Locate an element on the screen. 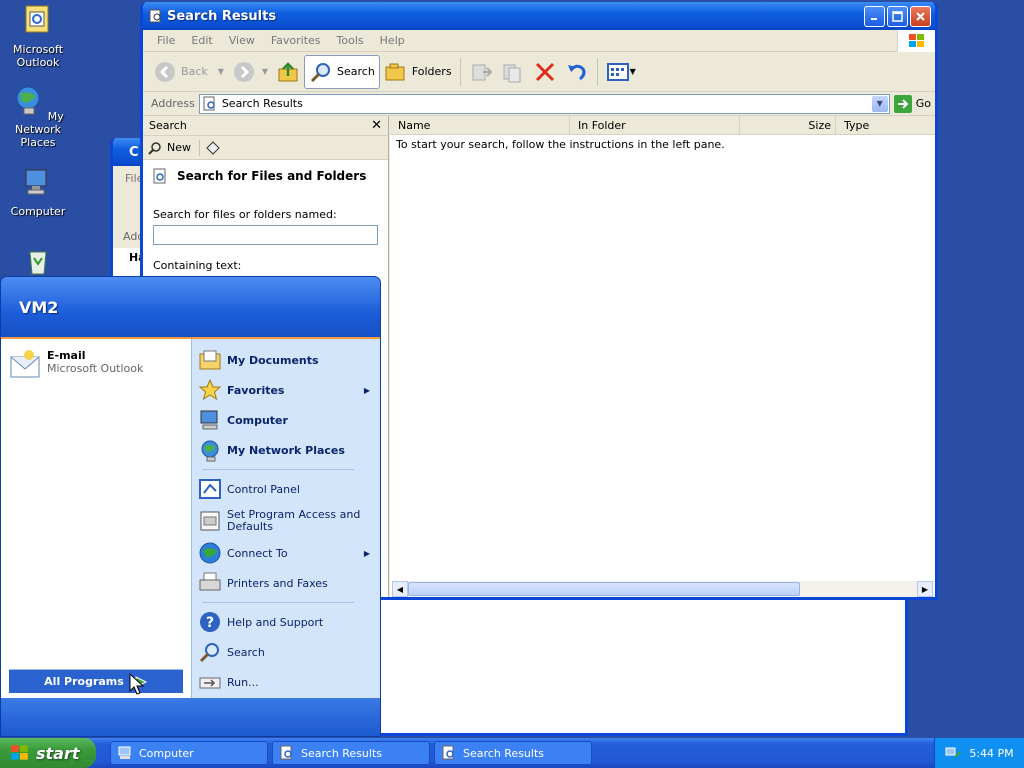 The image size is (1024, 768). menu-item-search: Search is located at coordinates (286, 652).